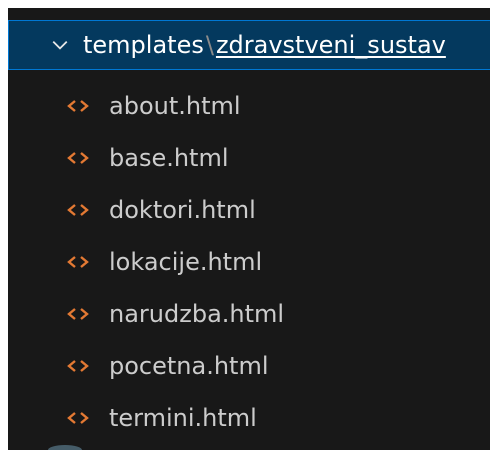 This screenshot has width=490, height=450. What do you see at coordinates (182, 210) in the screenshot?
I see `file-label: doktori.html` at bounding box center [182, 210].